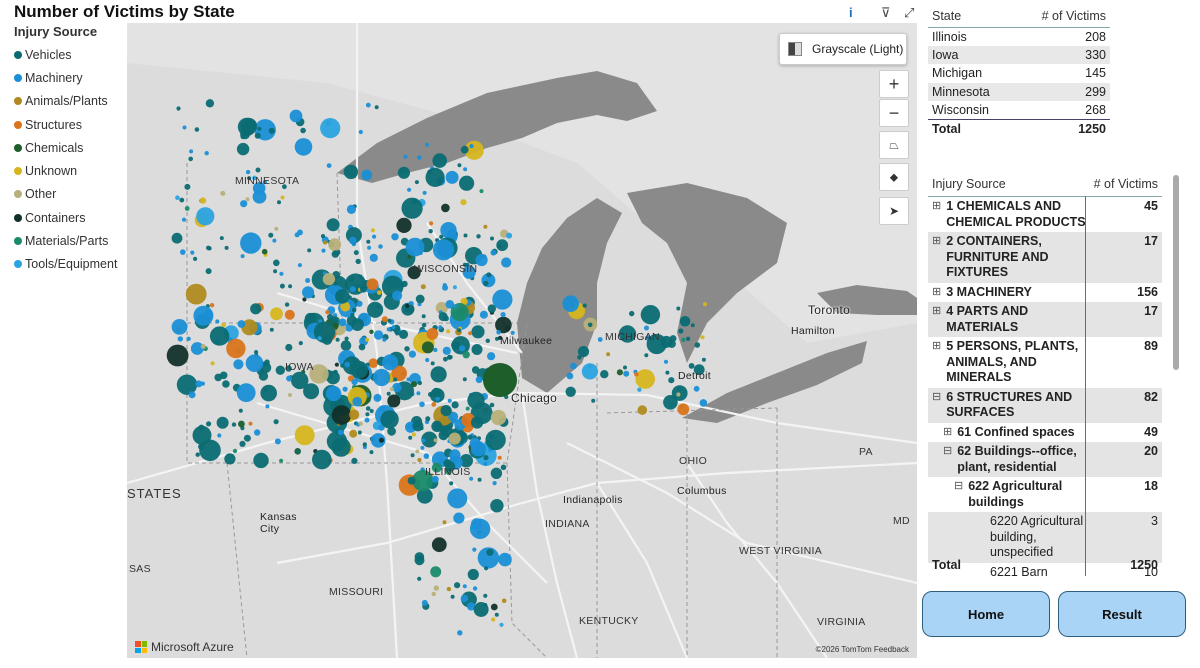  What do you see at coordinates (969, 184) in the screenshot?
I see `col-injury-source: Injury Source` at bounding box center [969, 184].